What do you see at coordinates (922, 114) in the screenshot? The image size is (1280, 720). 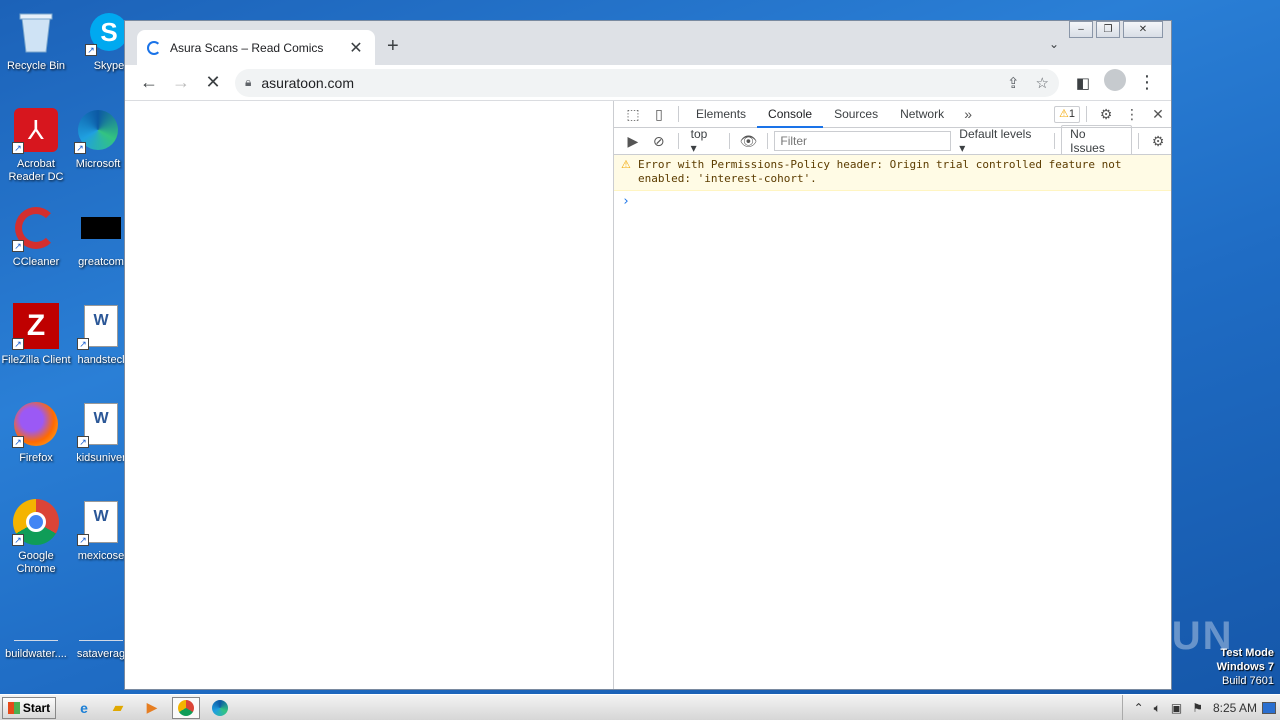 I see `tab-network: Network` at bounding box center [922, 114].